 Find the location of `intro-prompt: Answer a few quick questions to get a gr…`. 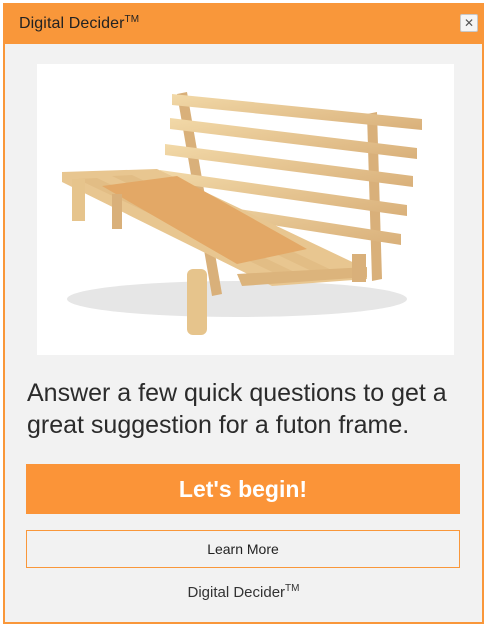

intro-prompt: Answer a few quick questions to get a gr… is located at coordinates (237, 409).